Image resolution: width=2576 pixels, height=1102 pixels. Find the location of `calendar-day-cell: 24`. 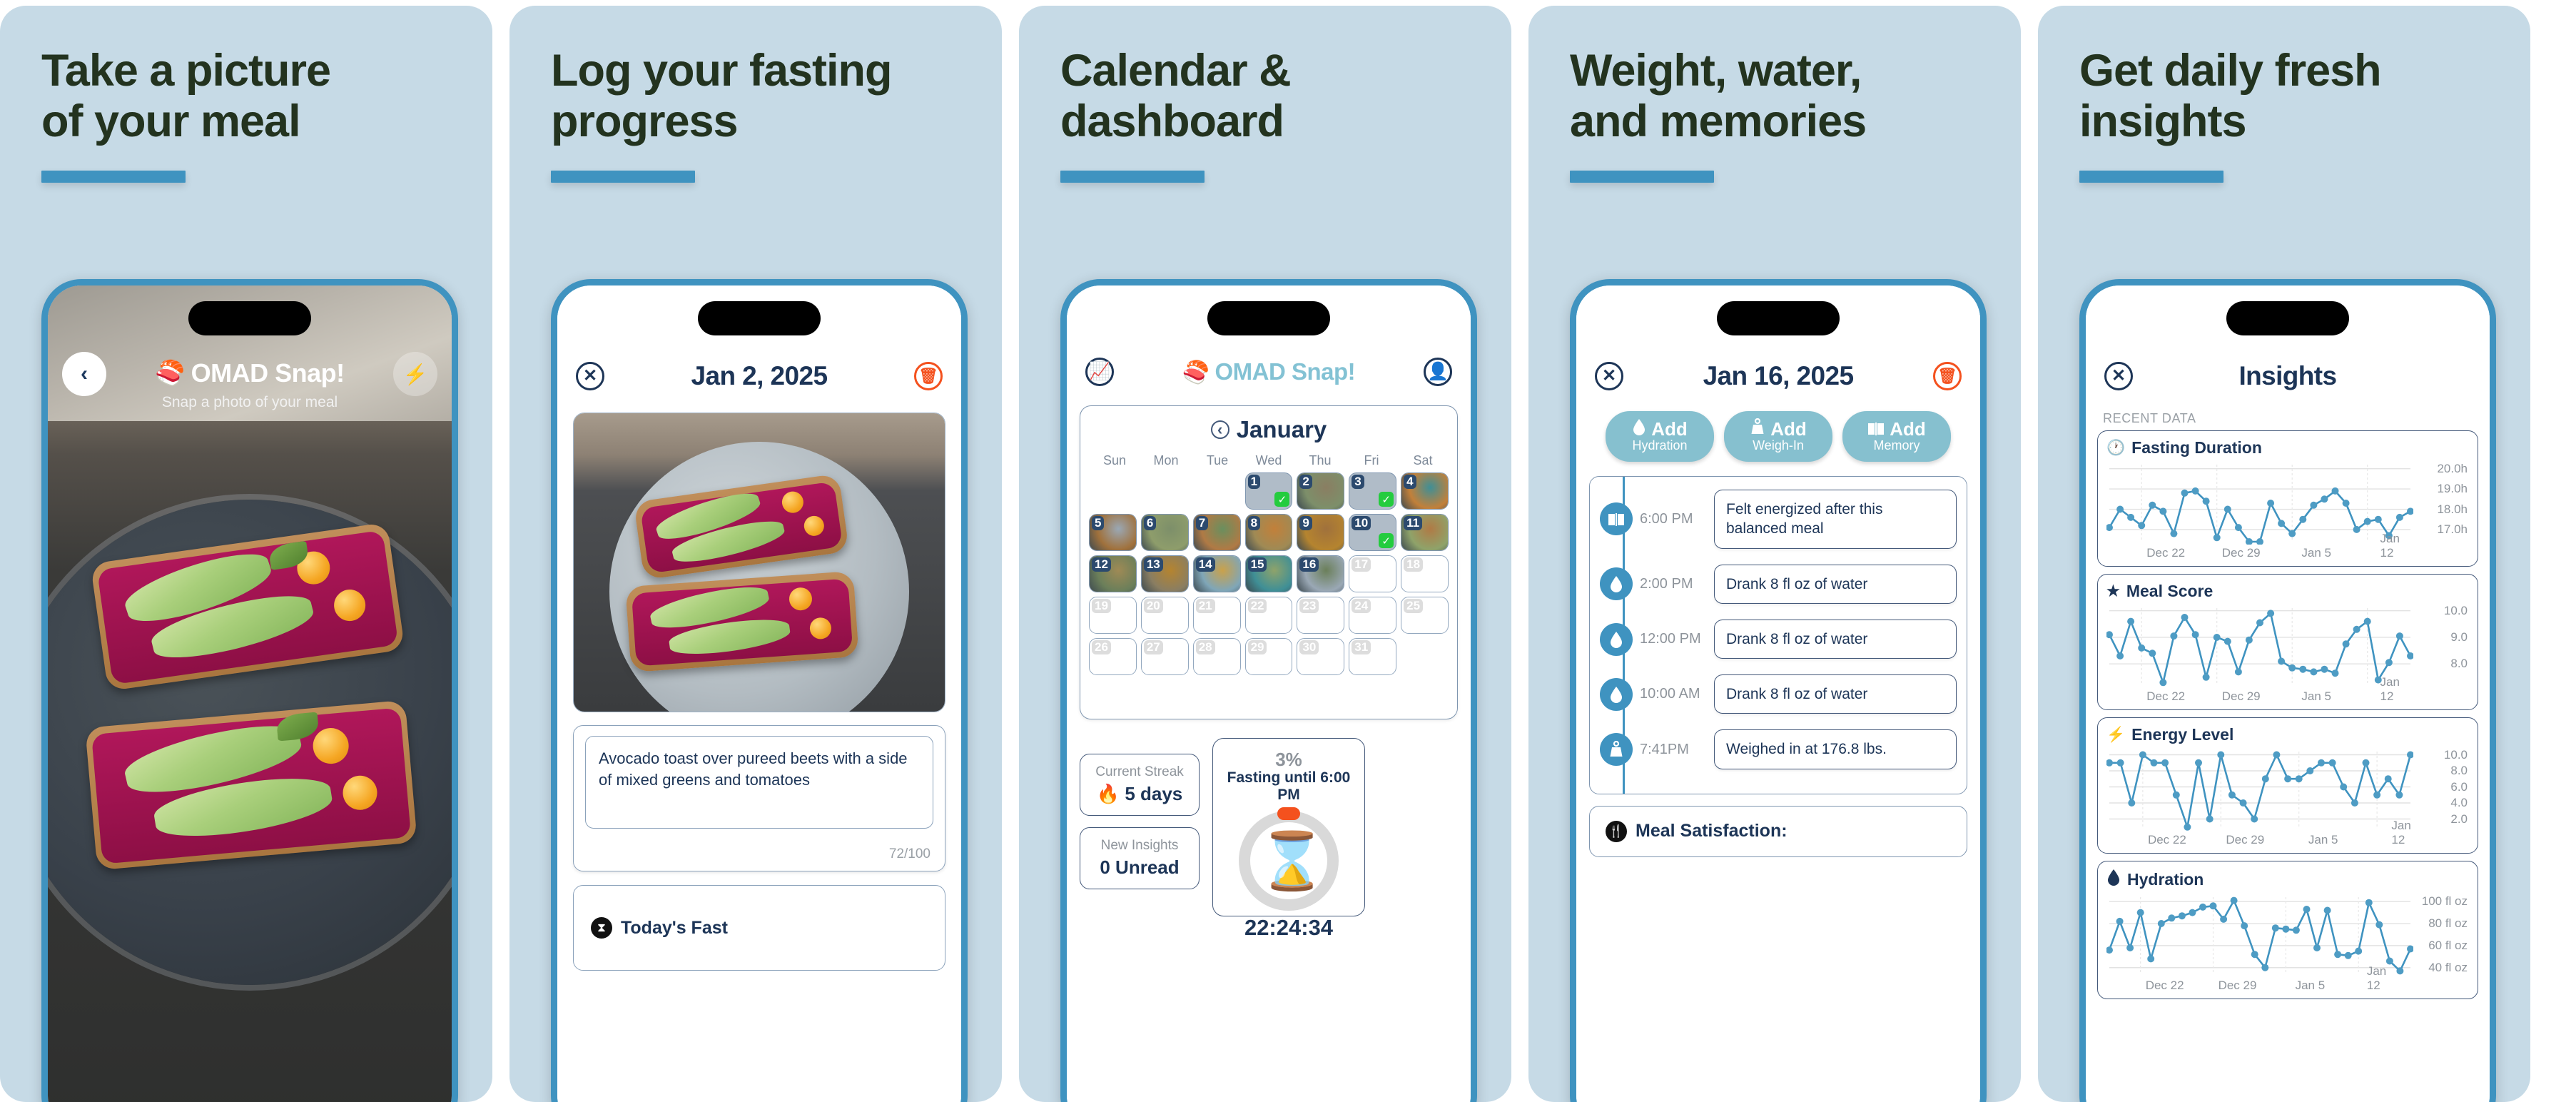

calendar-day-cell: 24 is located at coordinates (1373, 615).